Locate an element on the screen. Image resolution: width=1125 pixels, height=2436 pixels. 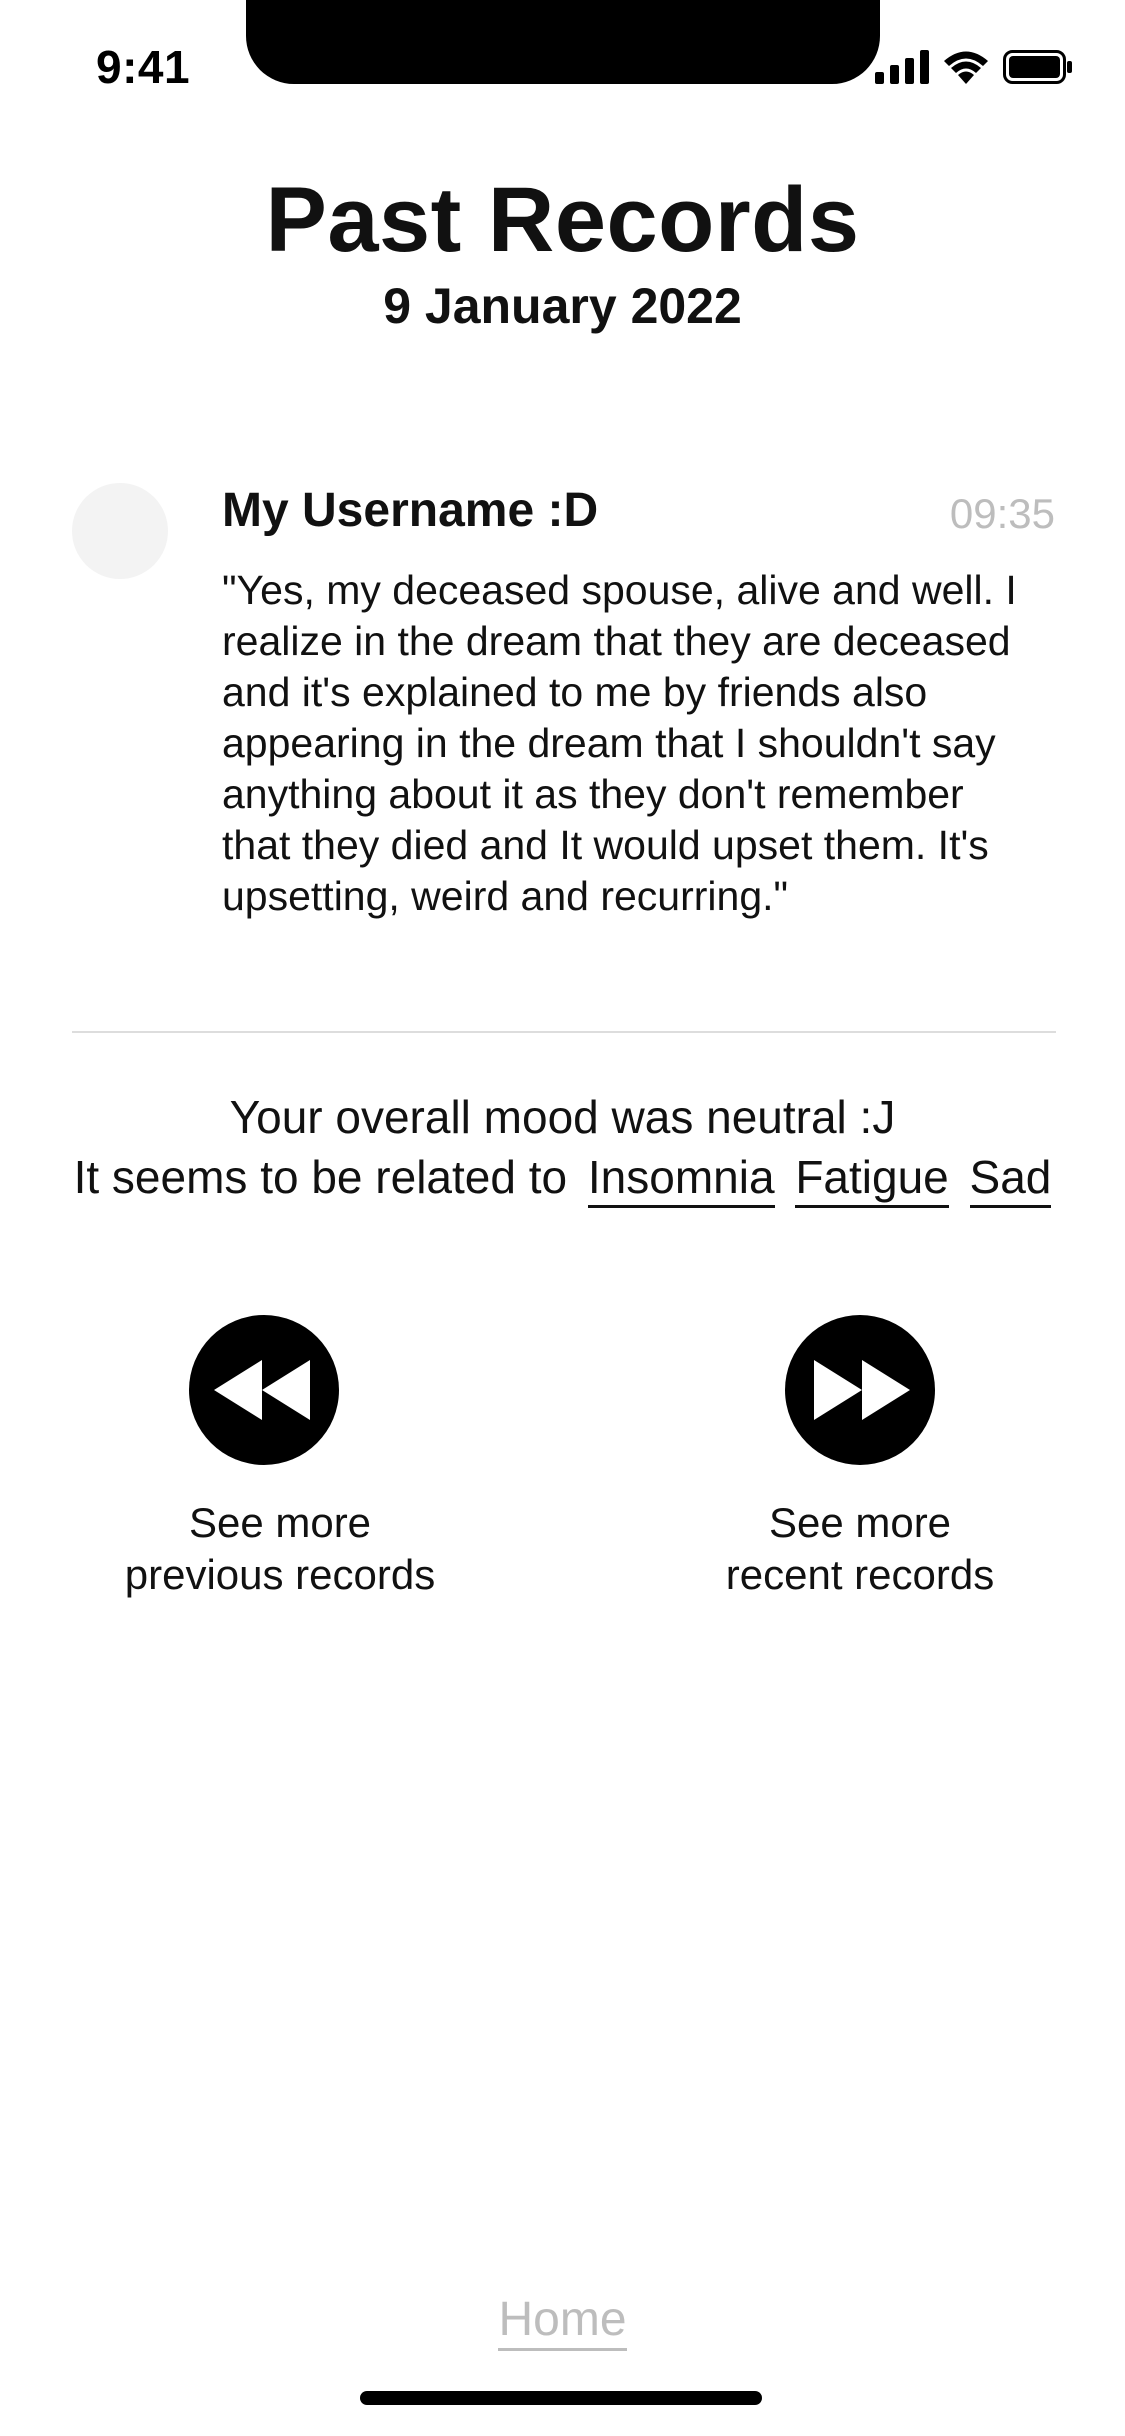
tag-sad-link: Sad is located at coordinates (1010, 1179).